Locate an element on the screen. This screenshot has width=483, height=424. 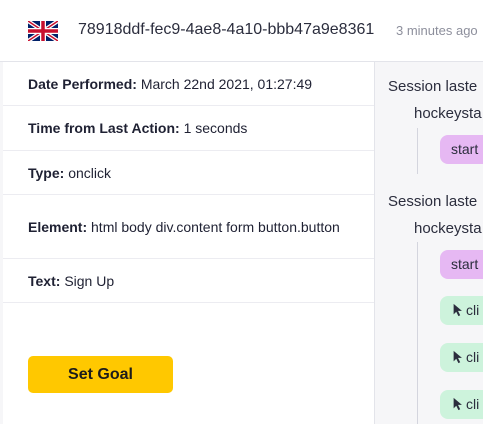
uk-flag-icon is located at coordinates (43, 31).